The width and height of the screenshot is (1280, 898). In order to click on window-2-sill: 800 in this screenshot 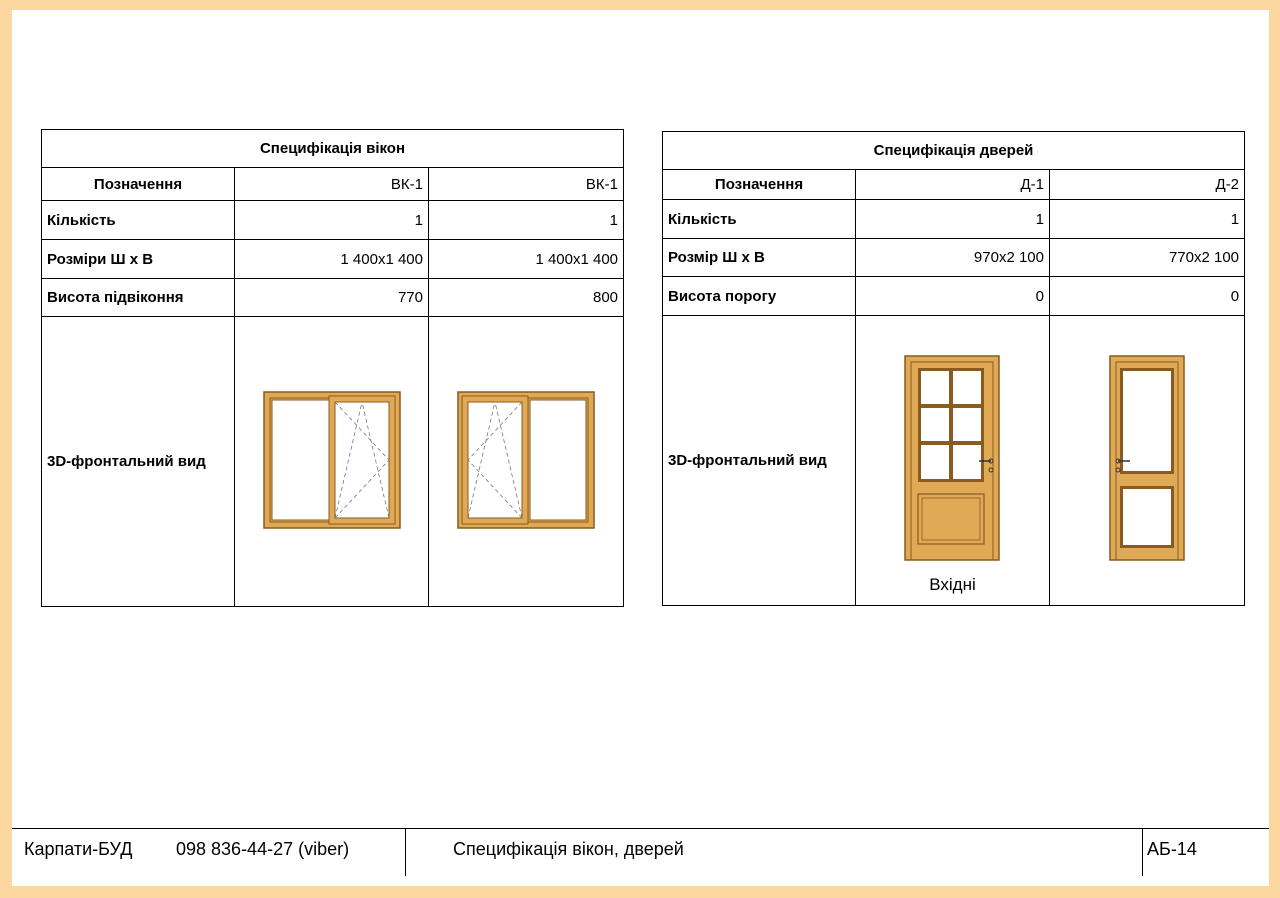, I will do `click(526, 297)`.